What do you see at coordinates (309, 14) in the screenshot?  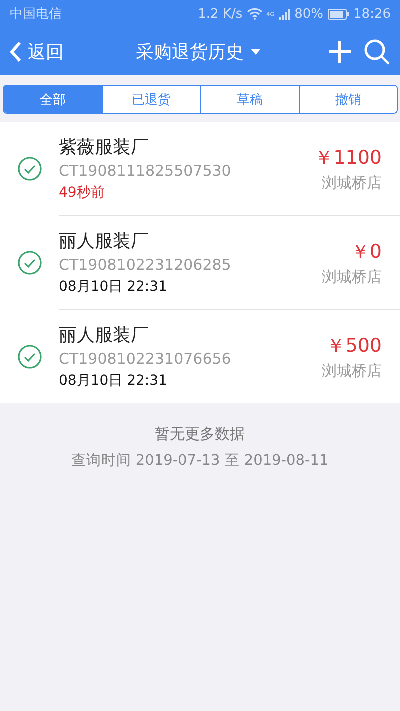 I see `battery-percent: 80%` at bounding box center [309, 14].